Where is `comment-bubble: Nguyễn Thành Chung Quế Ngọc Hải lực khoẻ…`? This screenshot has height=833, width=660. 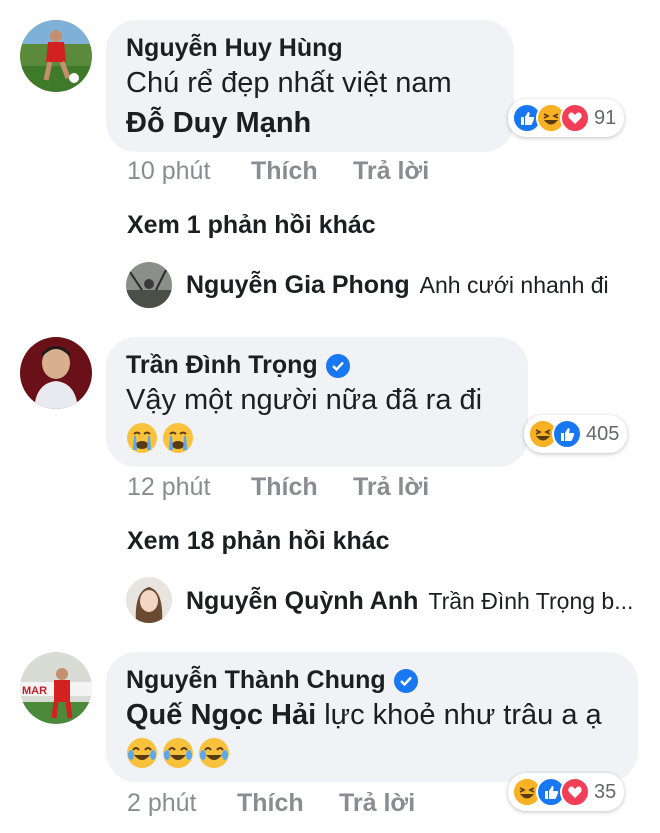
comment-bubble: Nguyễn Thành Chung Quế Ngọc Hải lực khoẻ… is located at coordinates (372, 717).